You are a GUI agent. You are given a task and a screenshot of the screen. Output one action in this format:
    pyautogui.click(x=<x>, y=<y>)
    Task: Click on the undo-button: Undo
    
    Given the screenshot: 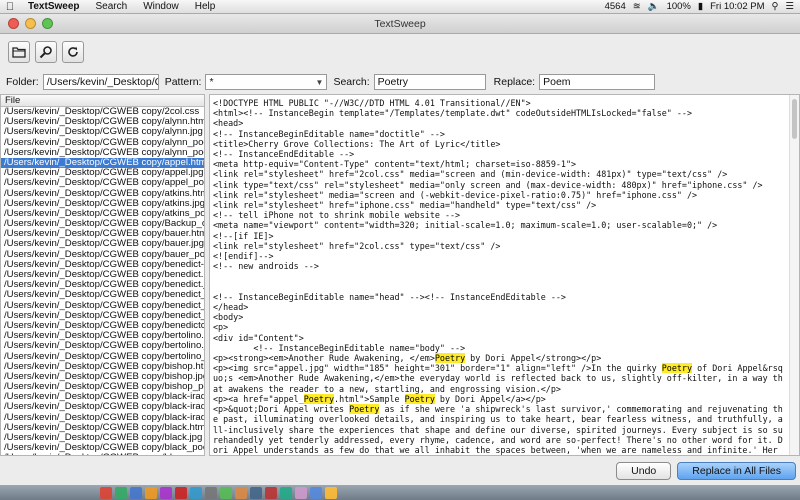 What is the action you would take?
    pyautogui.click(x=644, y=470)
    